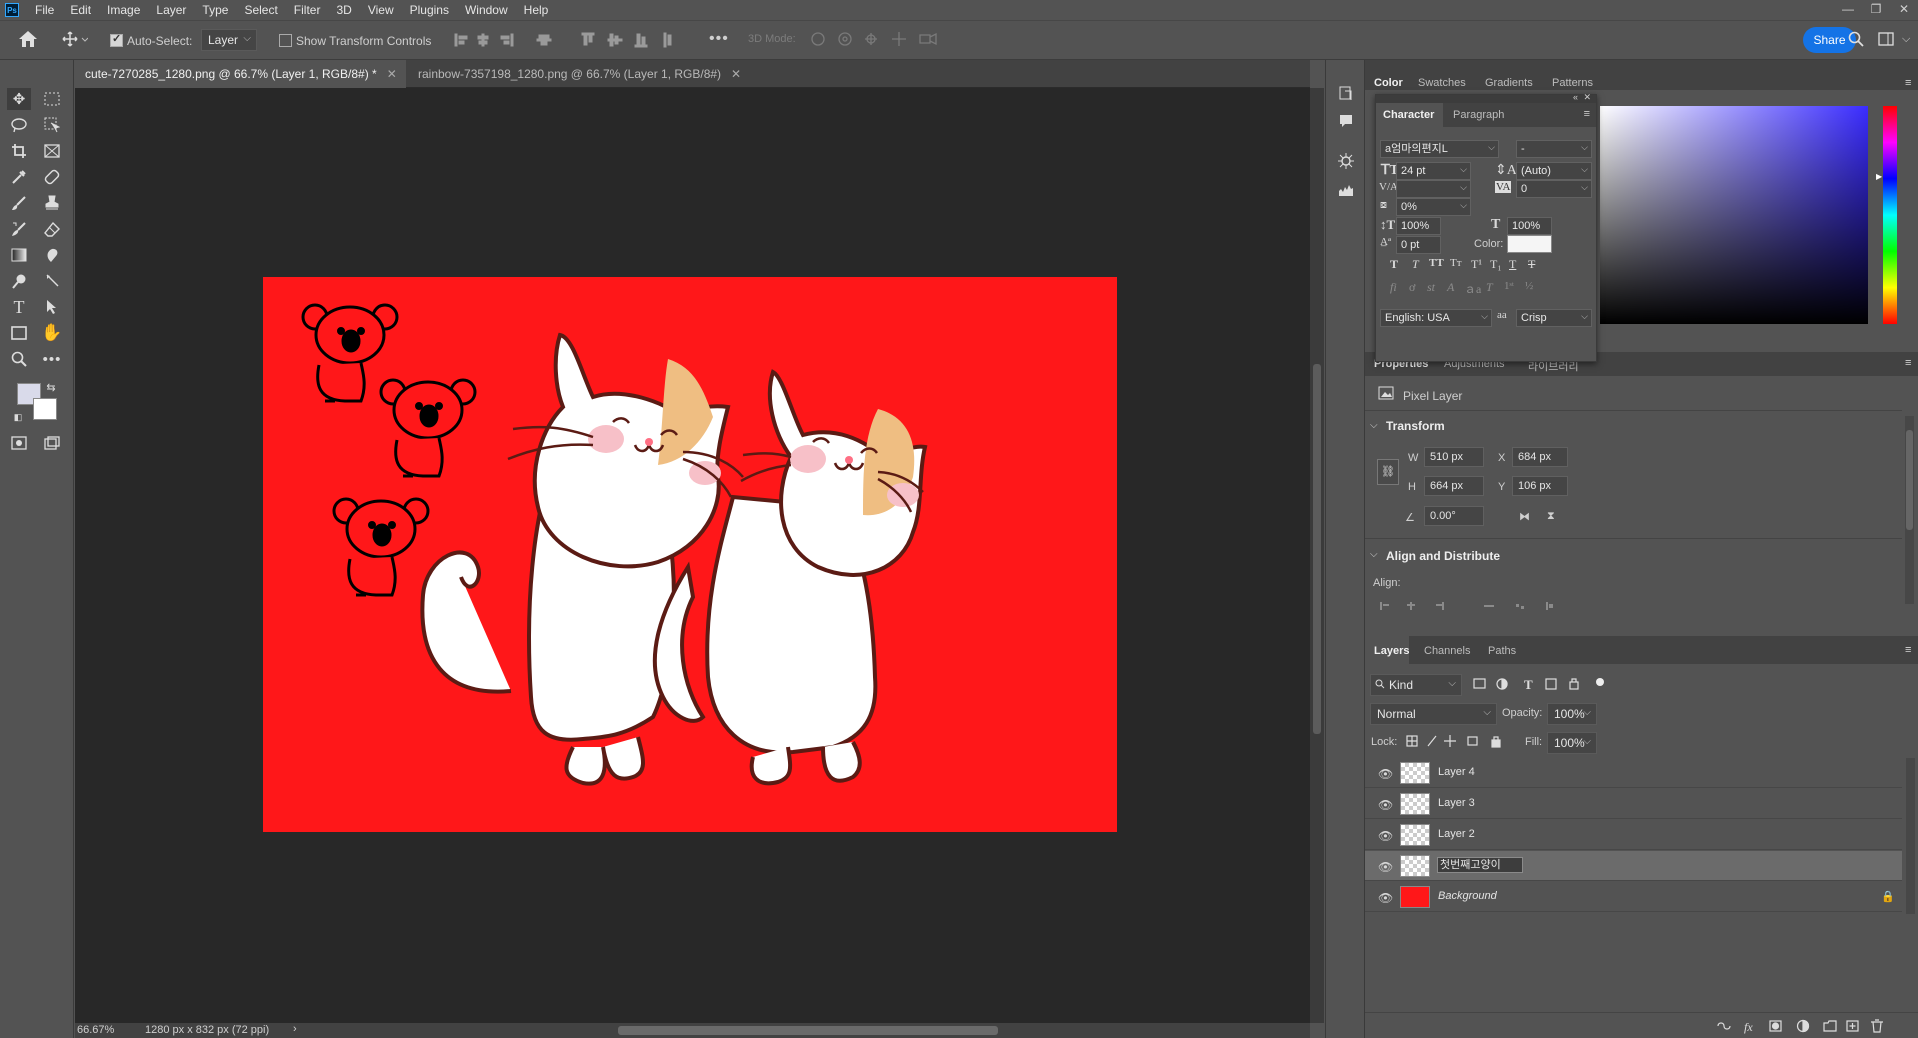  I want to click on history-panel-icon, so click(1346, 93).